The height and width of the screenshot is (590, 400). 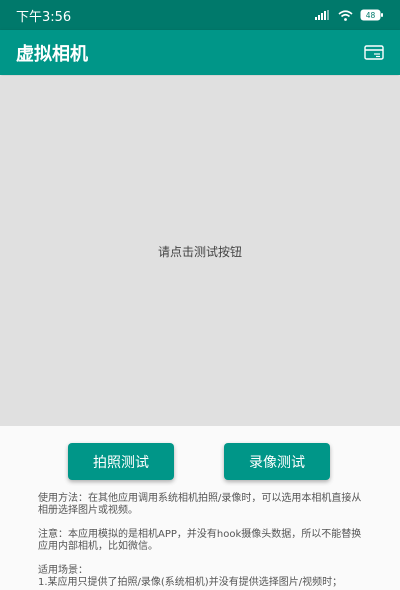 I want to click on scenario-item-1: 1.某应用只提供了拍照/录像(系统相机)并没有提供选择图片/视频时；, so click(x=190, y=582).